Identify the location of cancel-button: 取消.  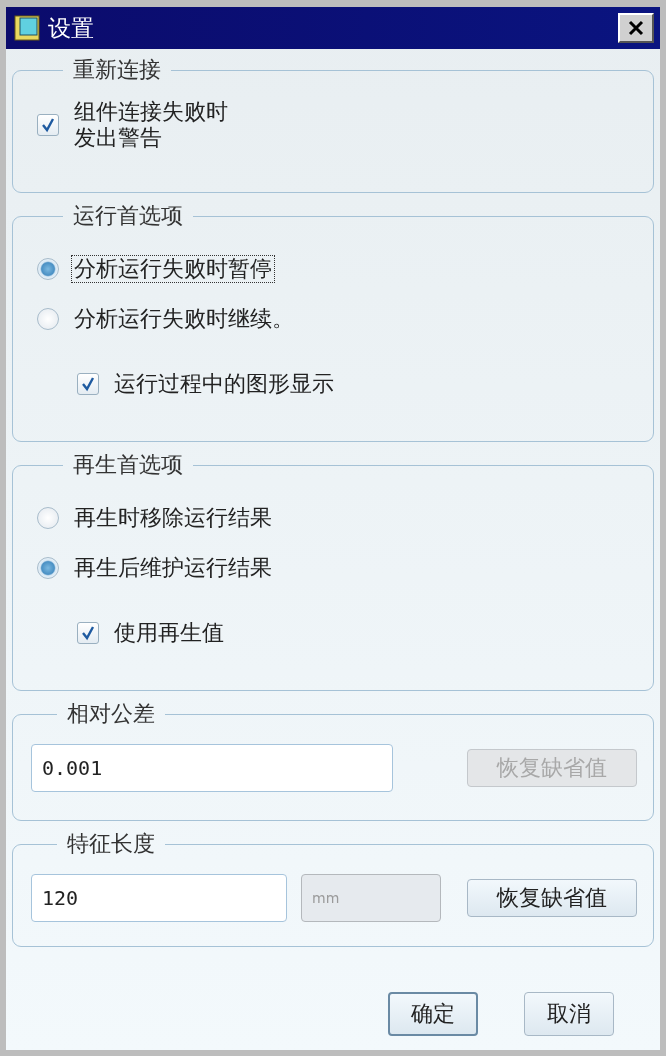
(569, 1014).